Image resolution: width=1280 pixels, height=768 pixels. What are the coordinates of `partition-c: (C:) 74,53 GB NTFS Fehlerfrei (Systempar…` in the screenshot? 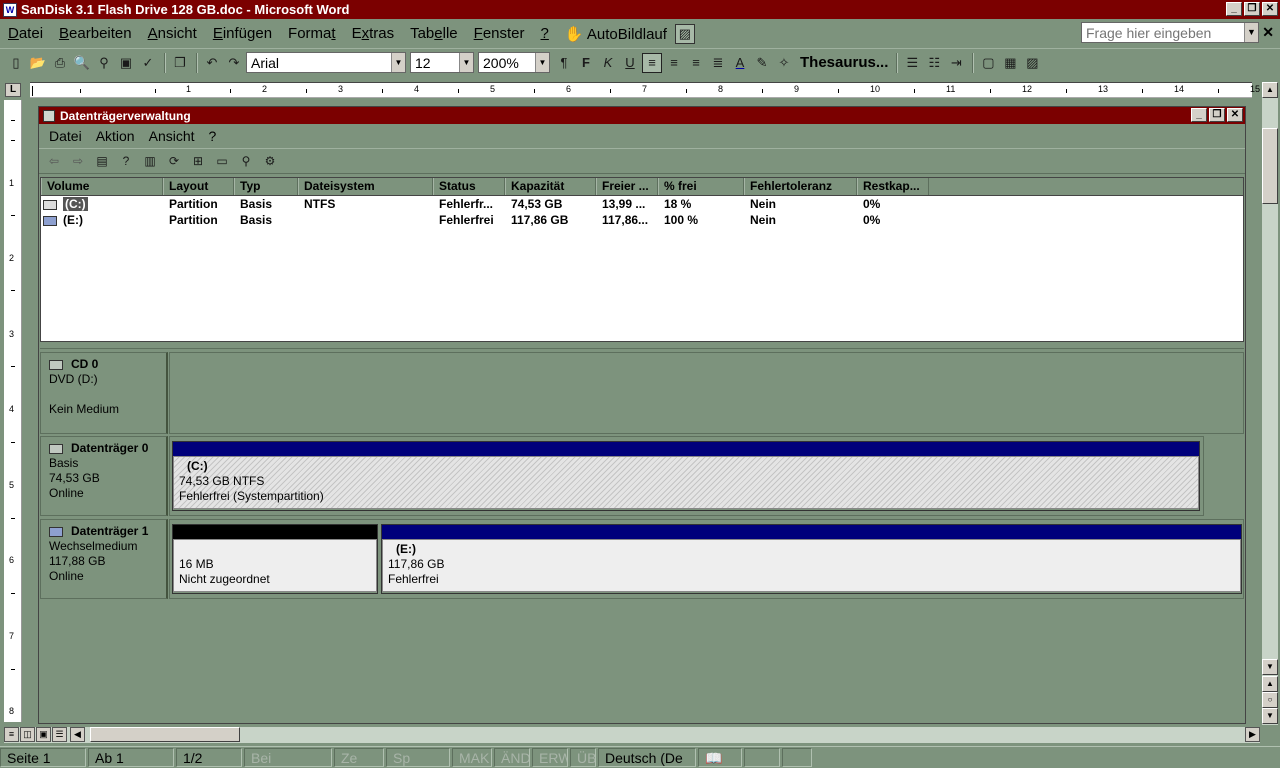 It's located at (686, 476).